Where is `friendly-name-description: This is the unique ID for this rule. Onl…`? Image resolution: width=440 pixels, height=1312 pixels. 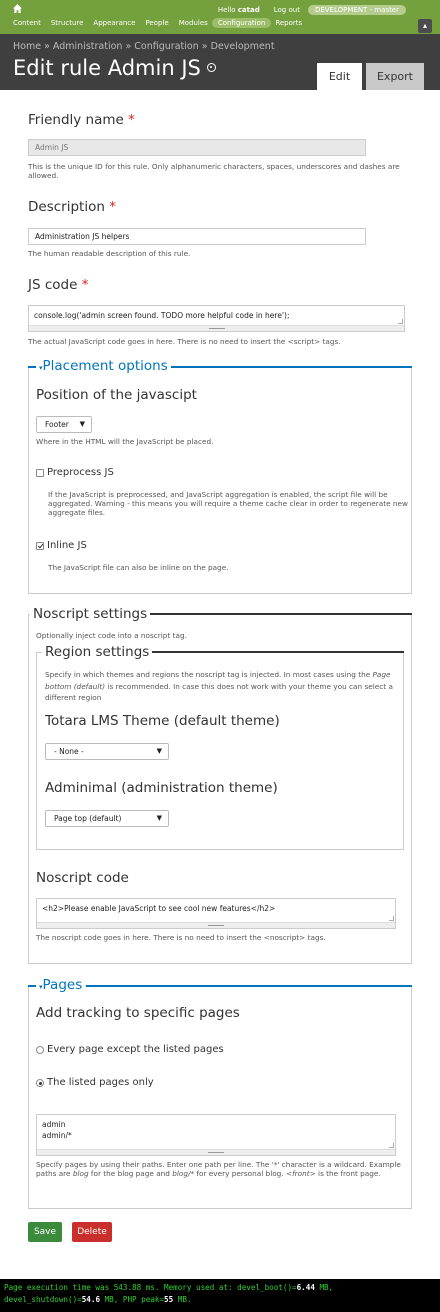 friendly-name-description: This is the unique ID for this rule. Onl… is located at coordinates (214, 171).